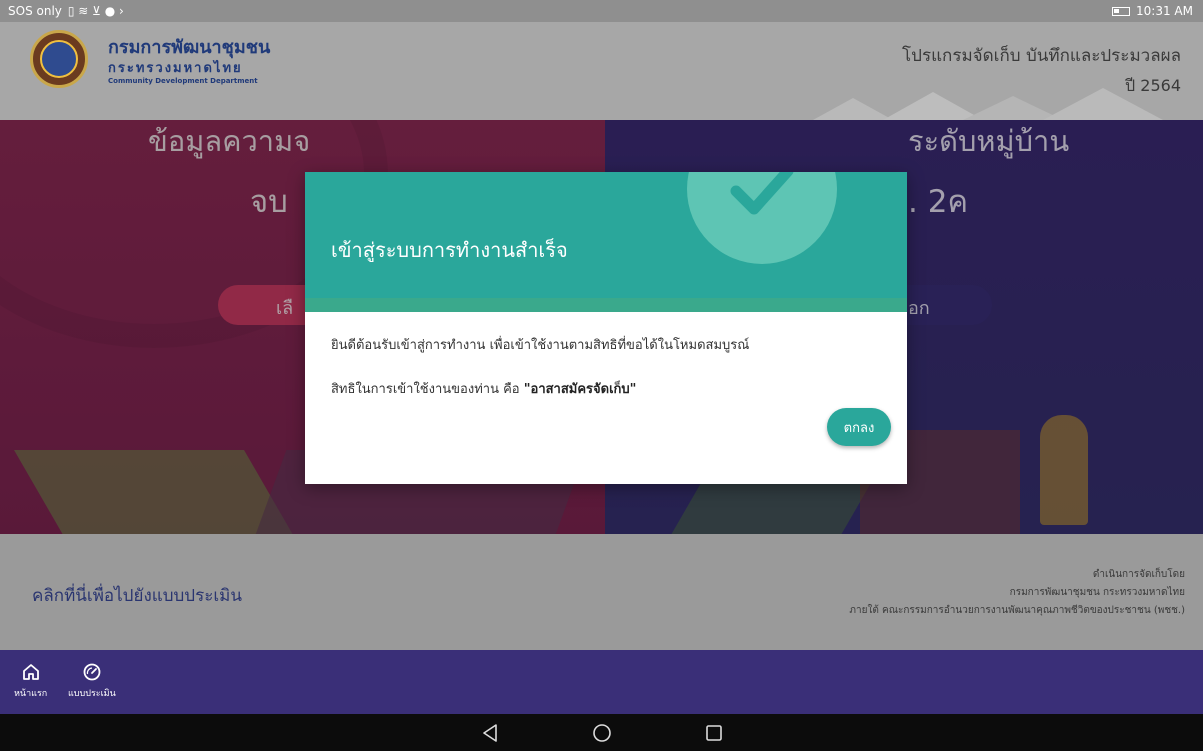 This screenshot has width=1203, height=751. Describe the element at coordinates (95, 11) in the screenshot. I see `status-icons: ▯ ≋ ⊻ ● ›` at that location.